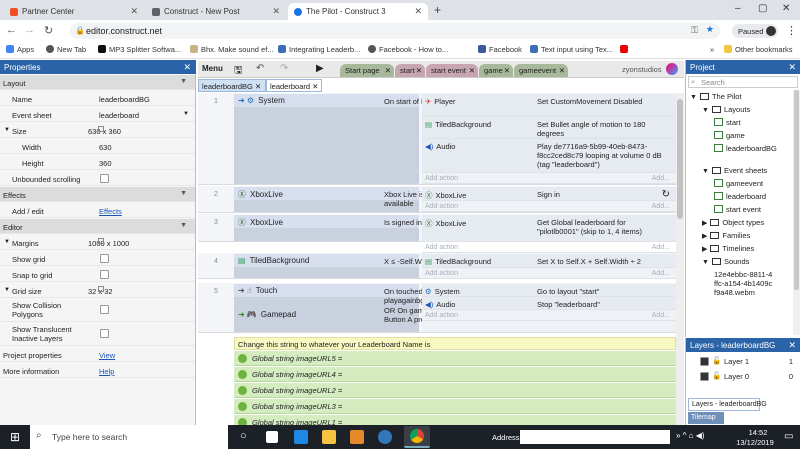 The height and width of the screenshot is (449, 800). I want to click on taskbar-search-input: ⌕ Type here to search, so click(129, 437).